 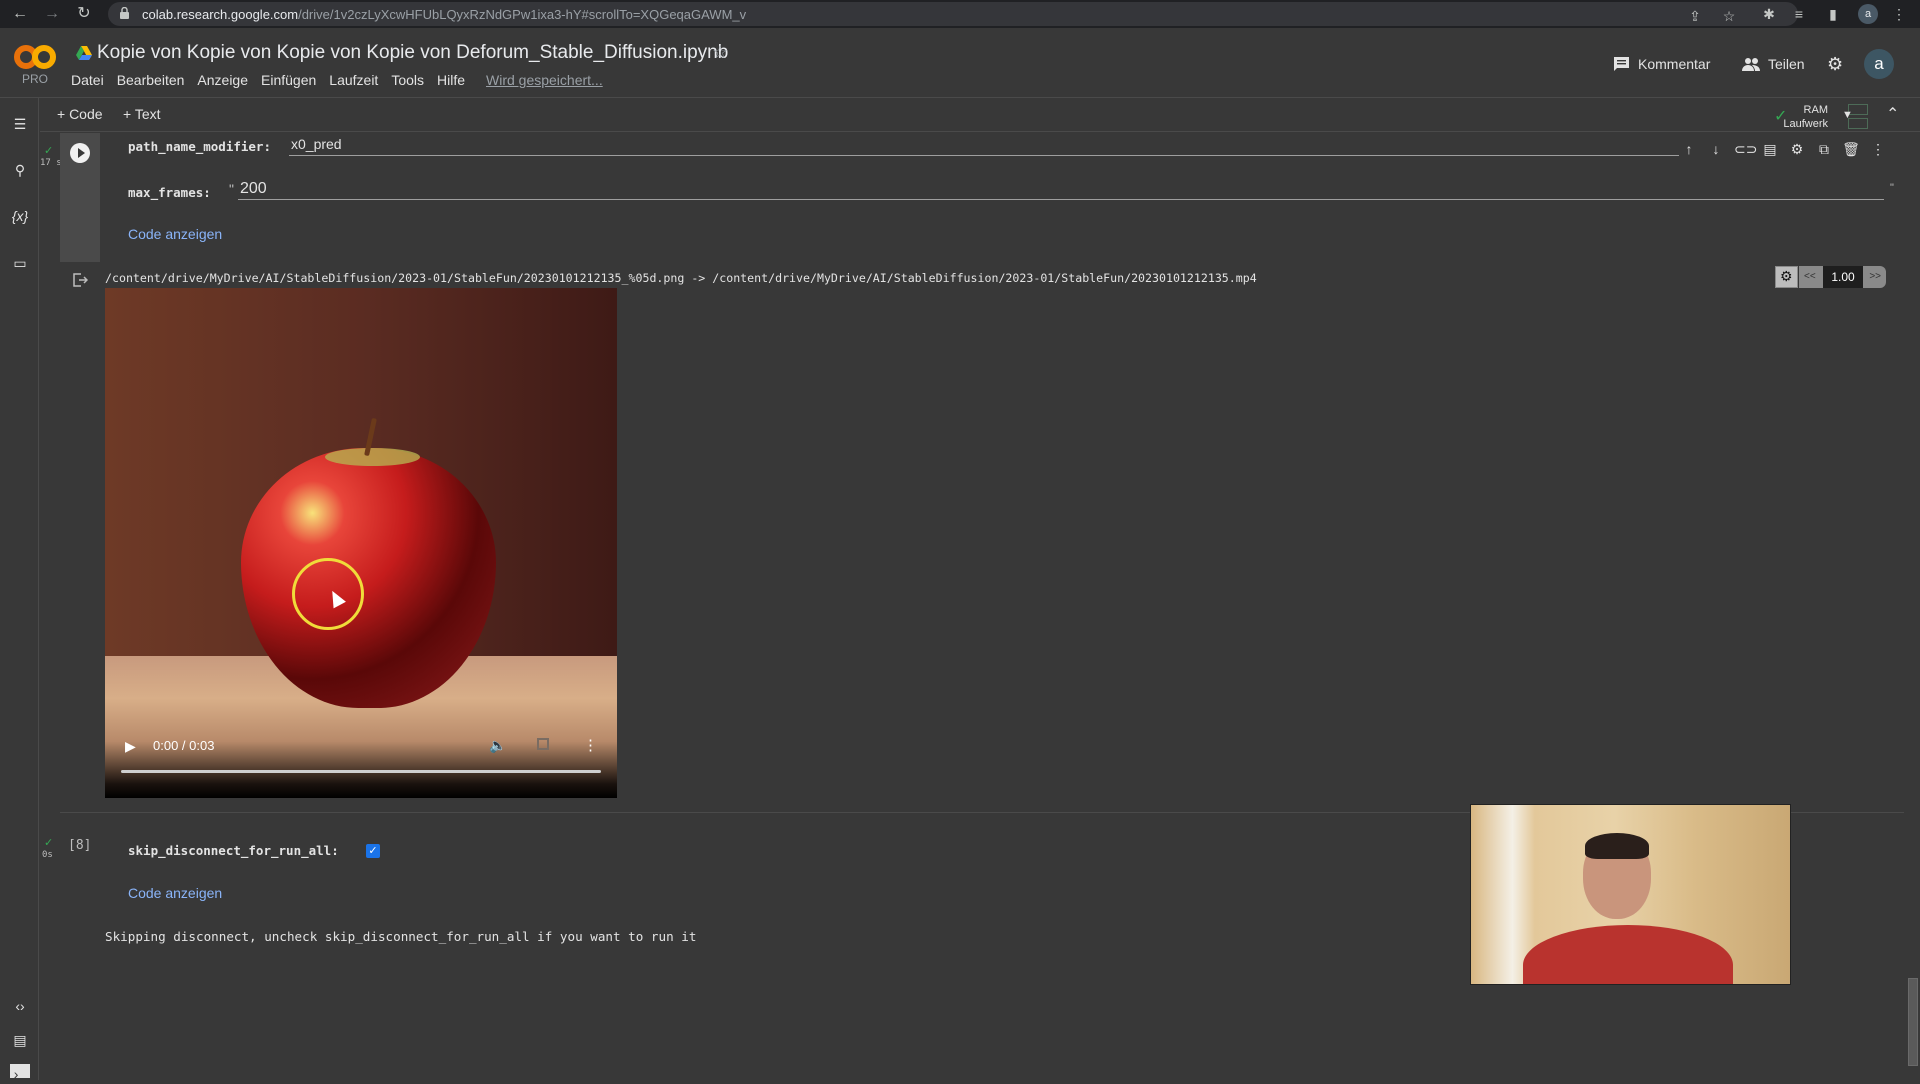 I want to click on user-avatar: a, so click(x=1879, y=64).